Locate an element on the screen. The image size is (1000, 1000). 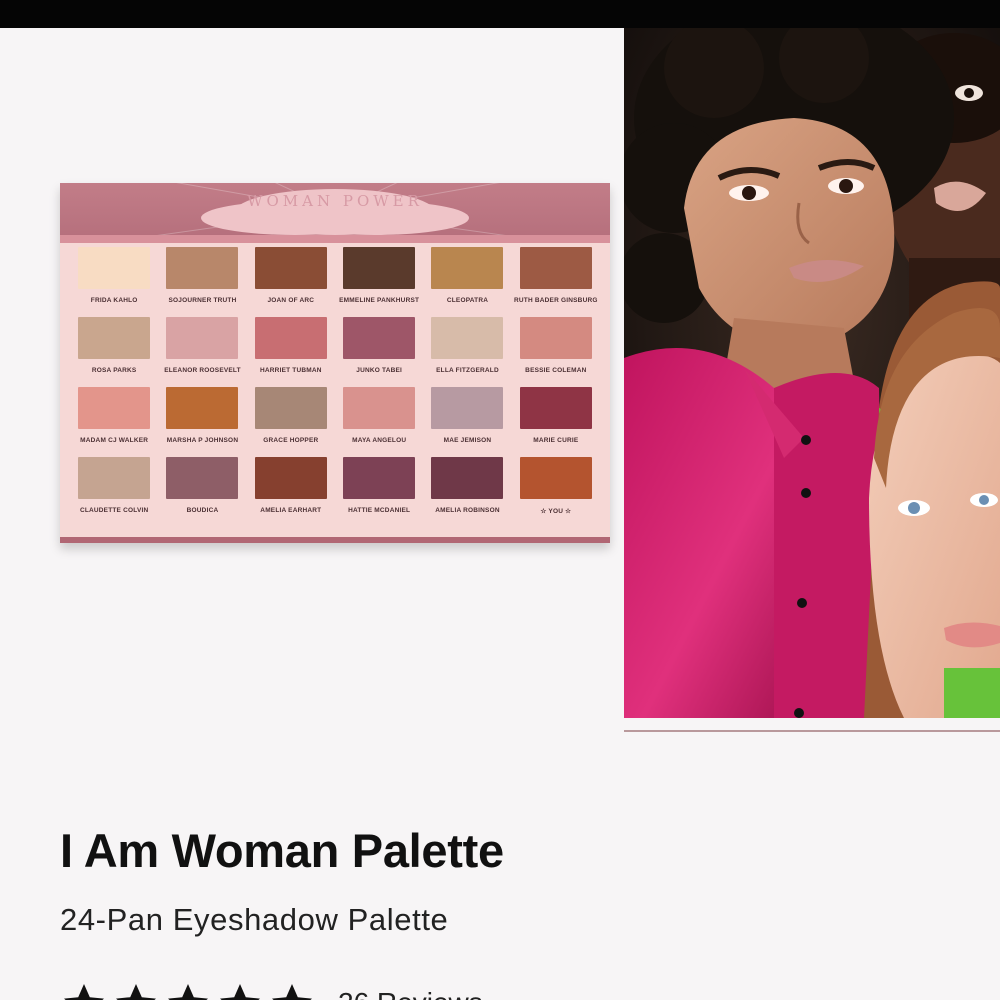
shade-cell: FRIDA KAHLO is located at coordinates (114, 282).